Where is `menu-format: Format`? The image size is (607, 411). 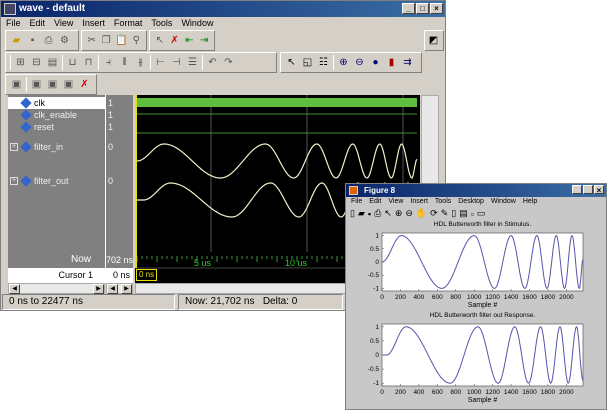 menu-format: Format is located at coordinates (128, 23).